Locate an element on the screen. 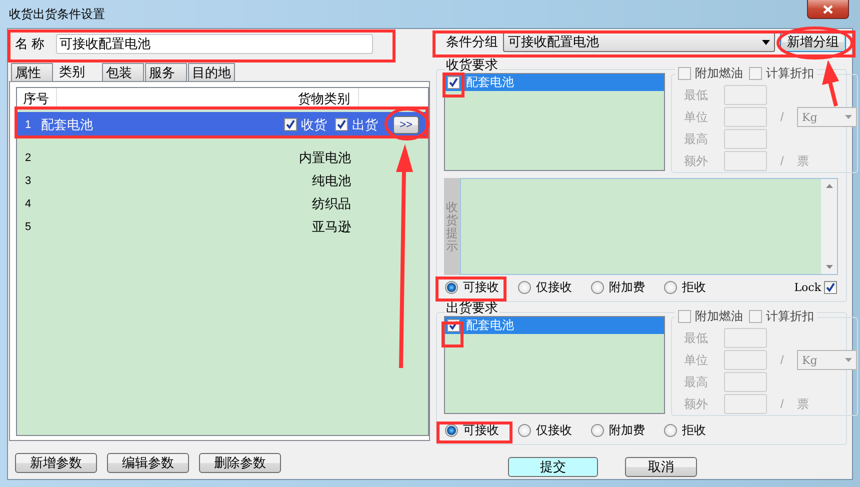 The image size is (860, 487). table-cell-text: 1 is located at coordinates (28, 124).